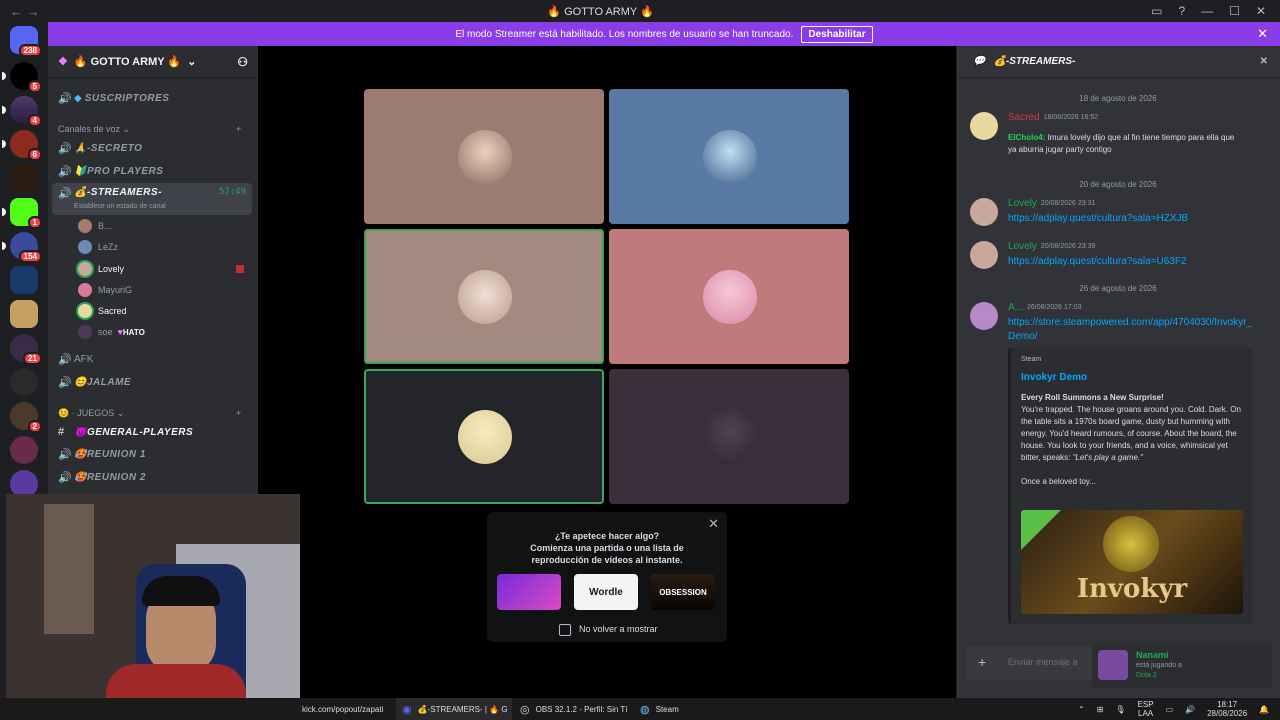 The width and height of the screenshot is (1280, 720). I want to click on maximize-icon: ☐, so click(1234, 11).